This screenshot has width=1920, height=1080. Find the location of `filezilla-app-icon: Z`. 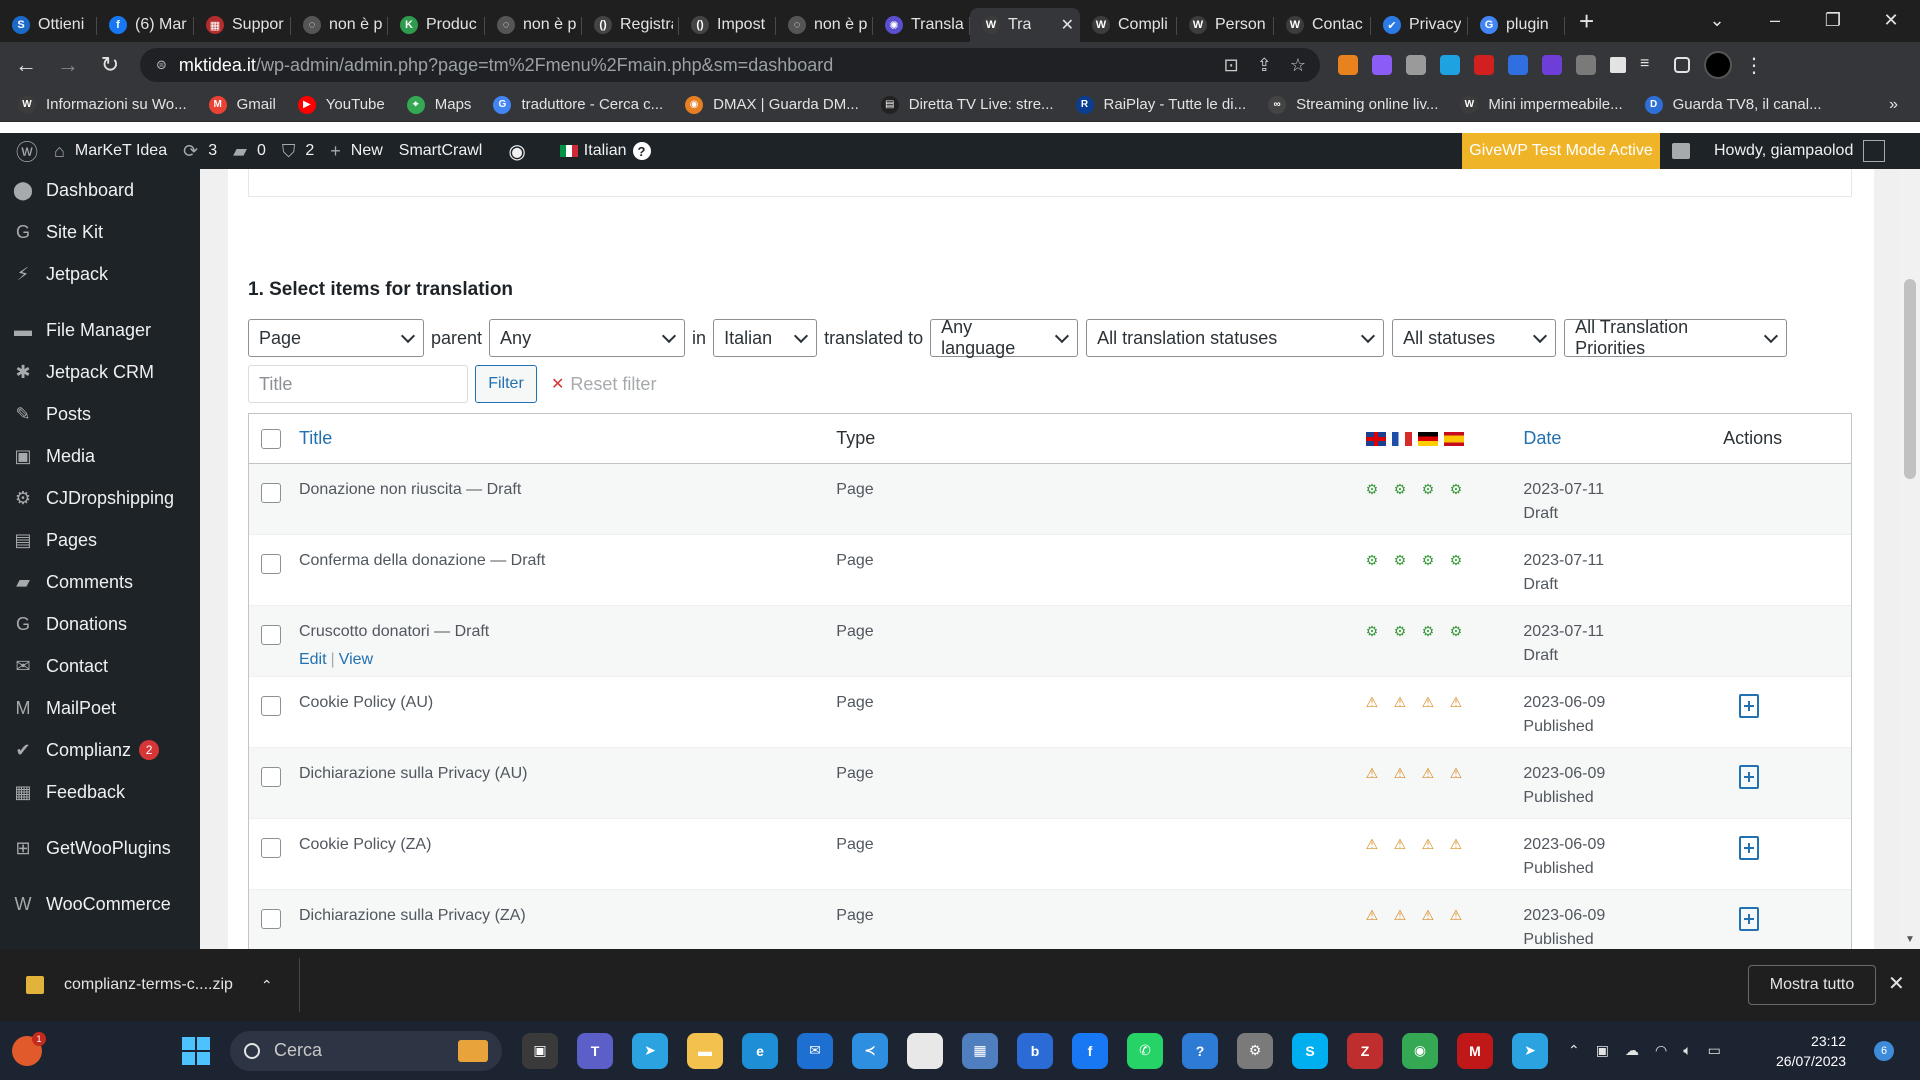

filezilla-app-icon: Z is located at coordinates (1365, 1050).